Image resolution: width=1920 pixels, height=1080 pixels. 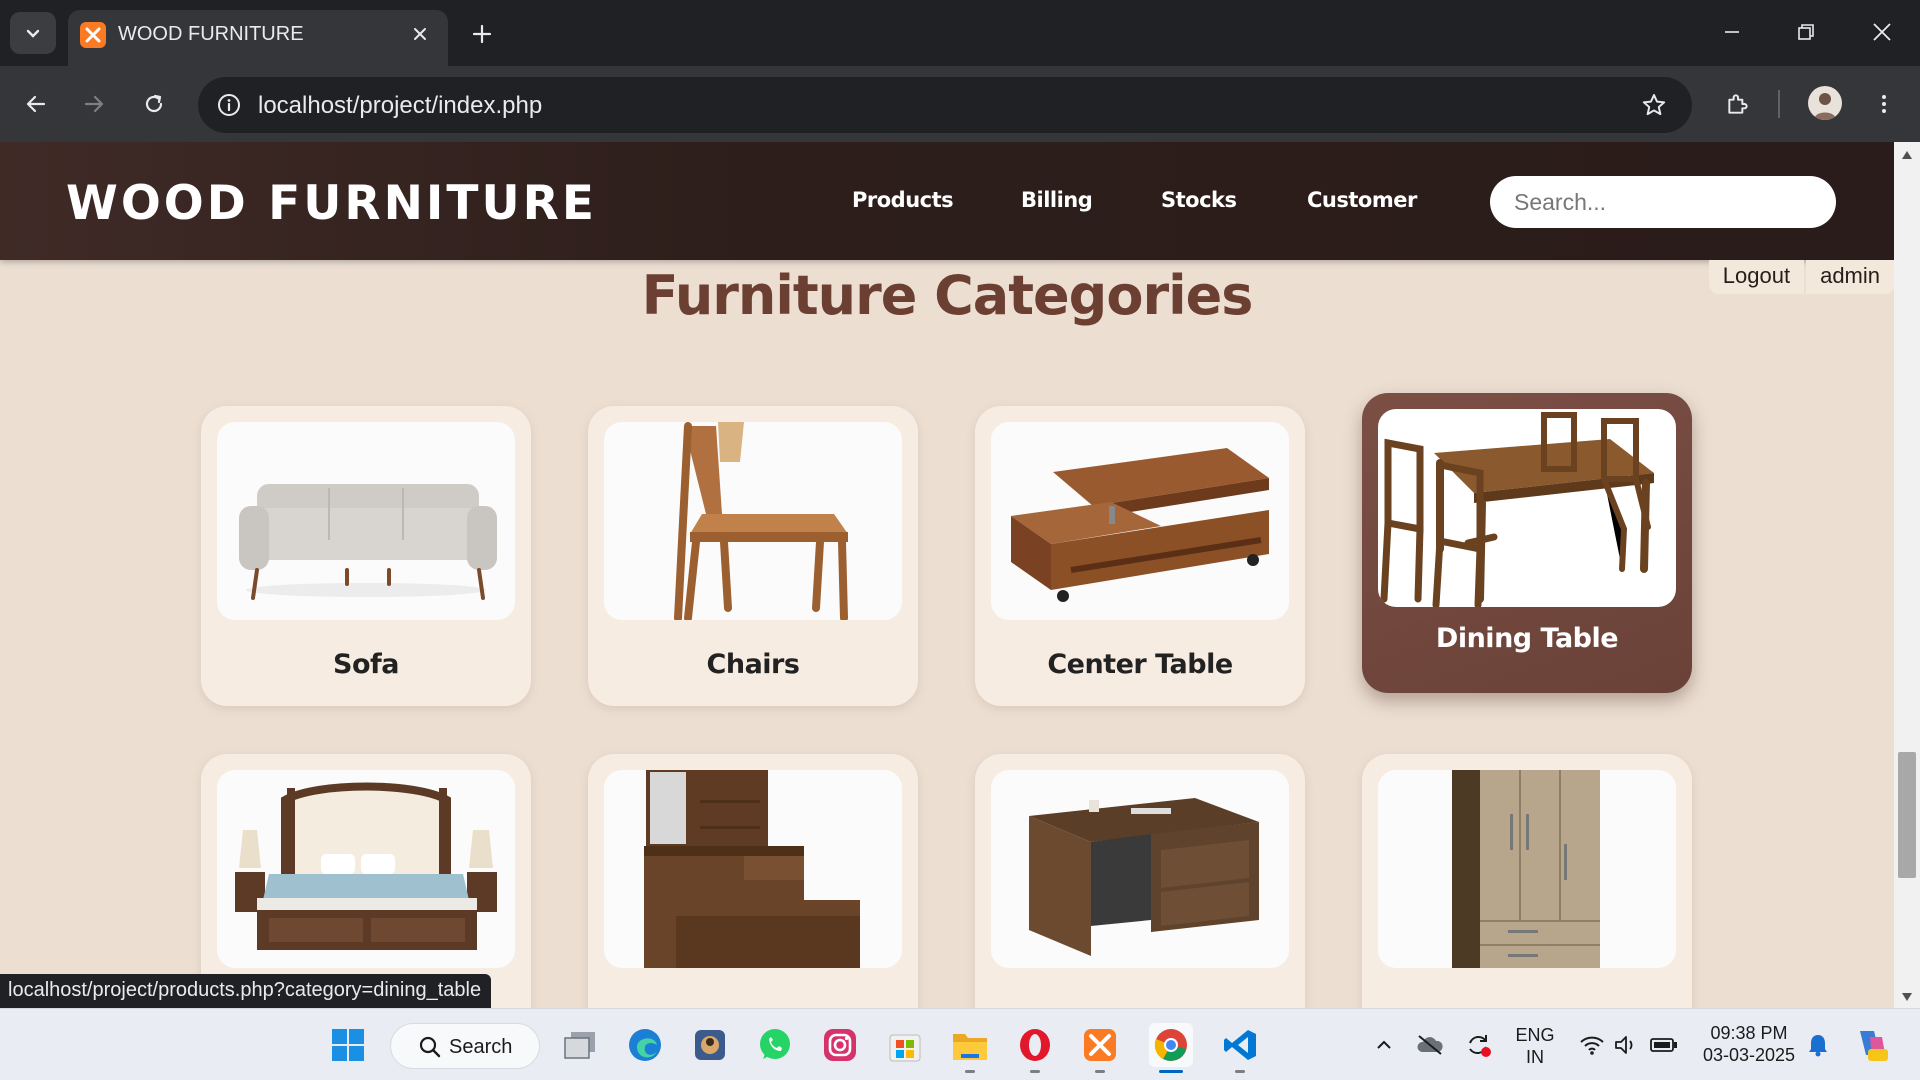 What do you see at coordinates (1825, 103) in the screenshot?
I see `profile-avatar-icon` at bounding box center [1825, 103].